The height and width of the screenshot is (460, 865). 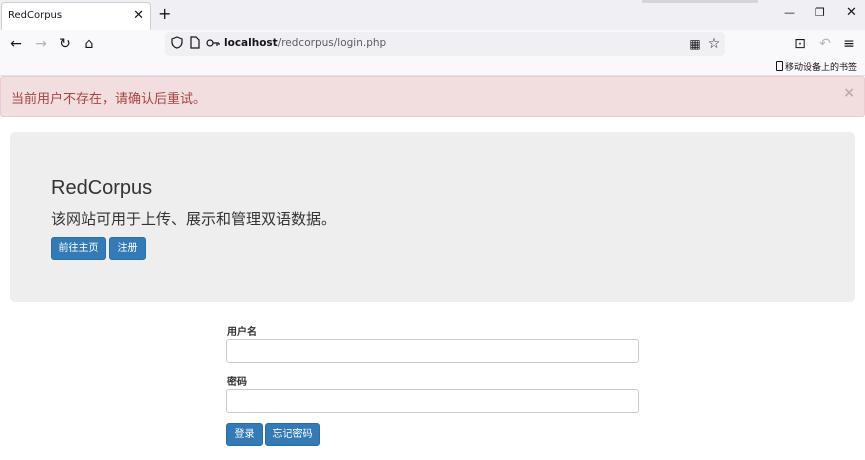 What do you see at coordinates (432, 67) in the screenshot?
I see `bookmarks-bar: 移动设备上的书签` at bounding box center [432, 67].